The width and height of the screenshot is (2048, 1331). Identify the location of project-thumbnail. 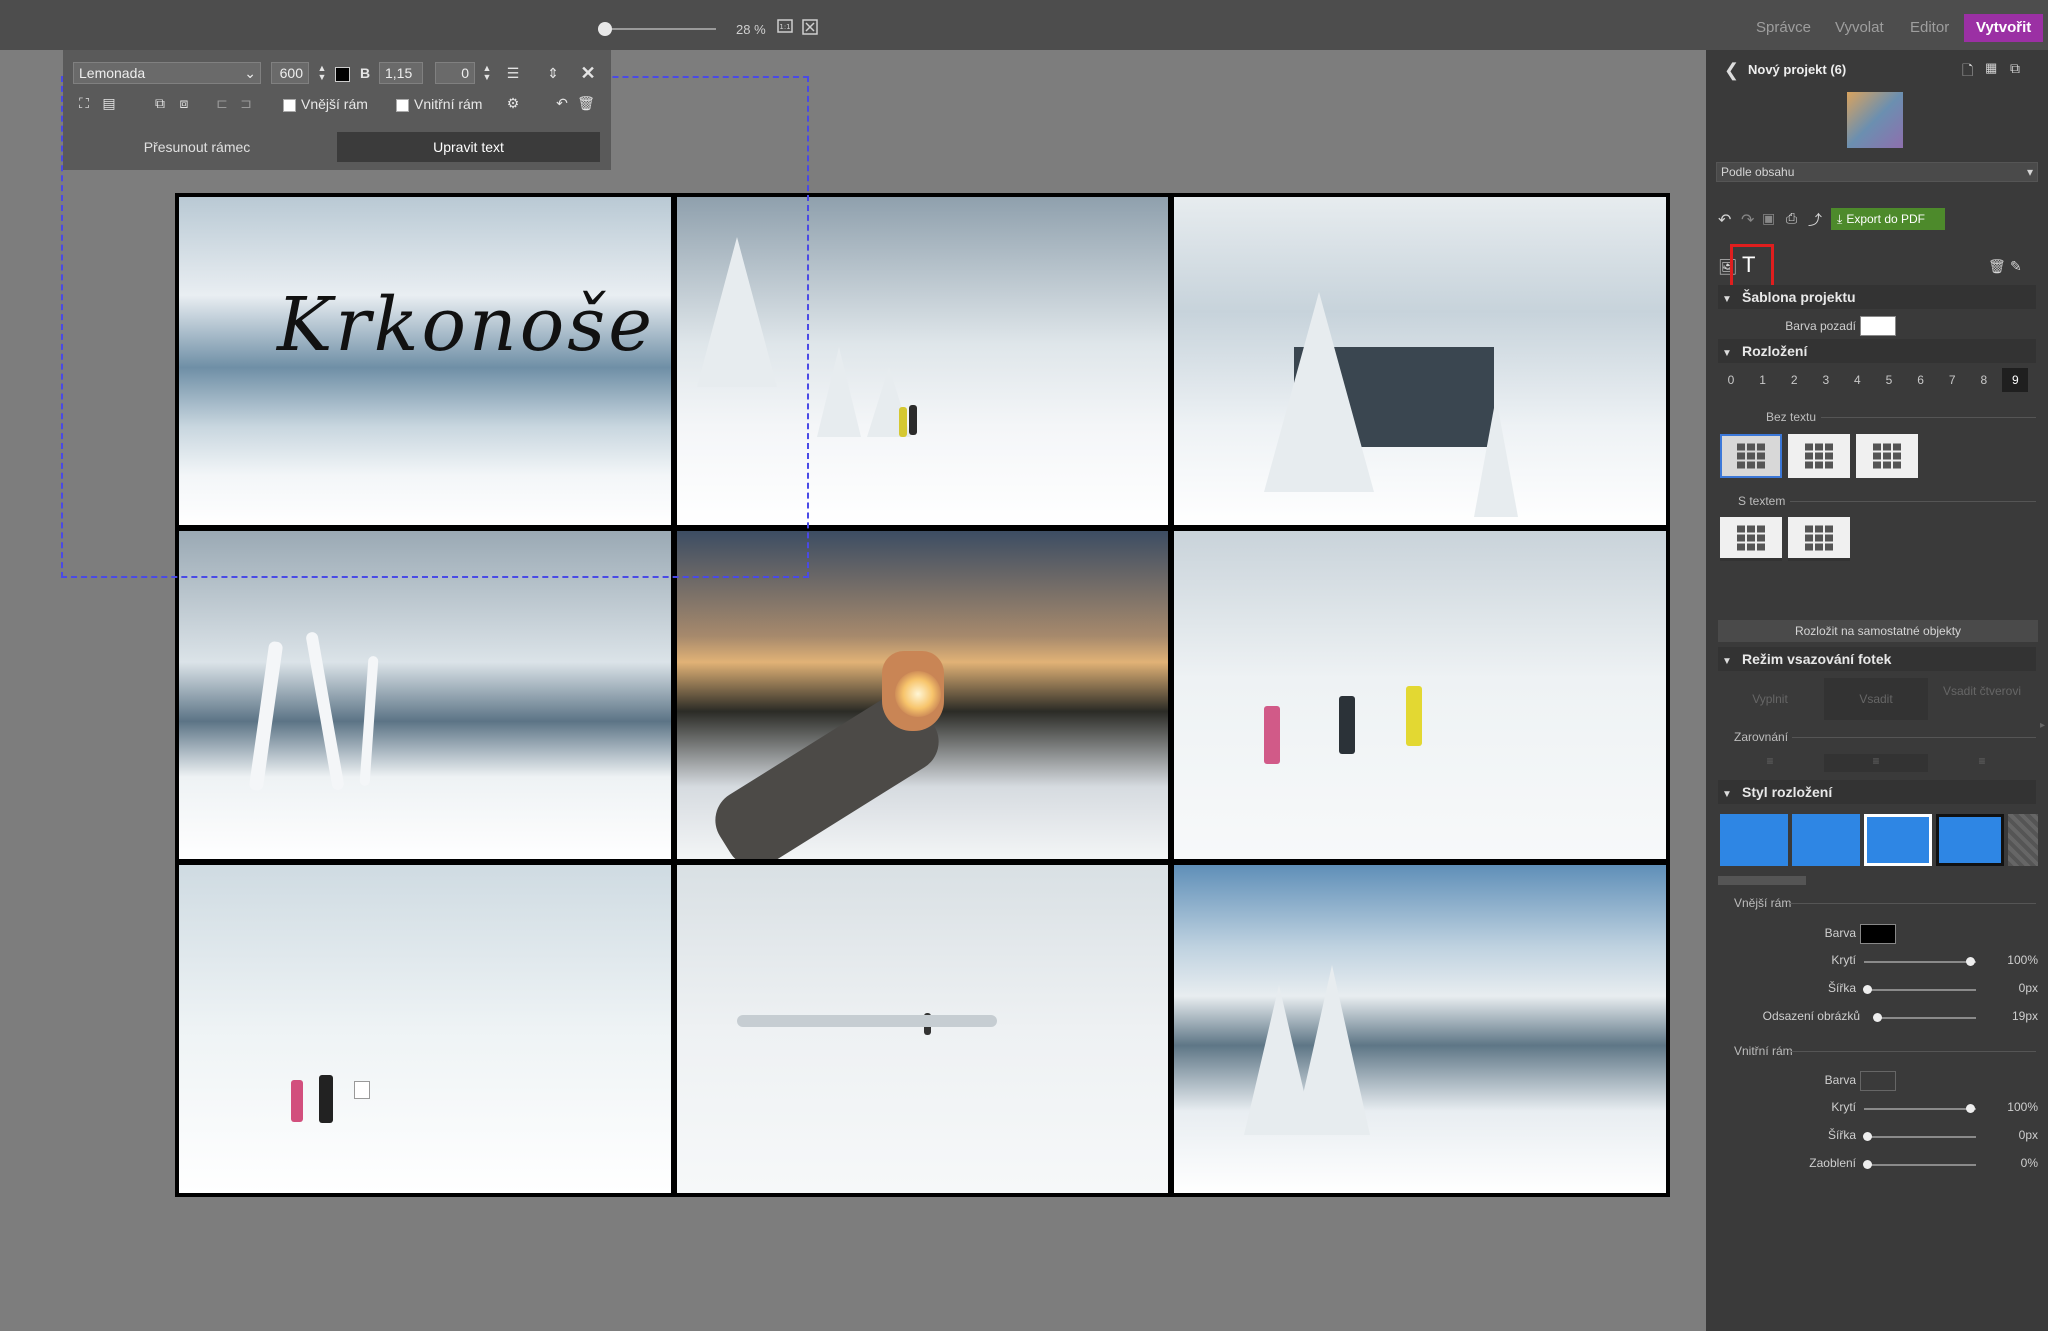
(1875, 120).